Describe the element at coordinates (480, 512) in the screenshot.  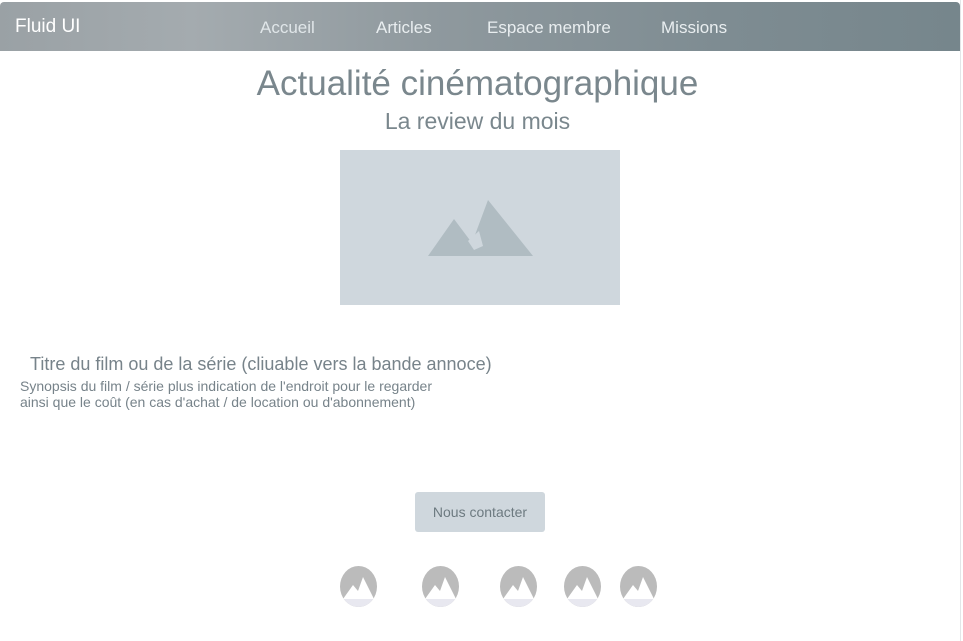
I see `contact-button: Nous contacter` at that location.